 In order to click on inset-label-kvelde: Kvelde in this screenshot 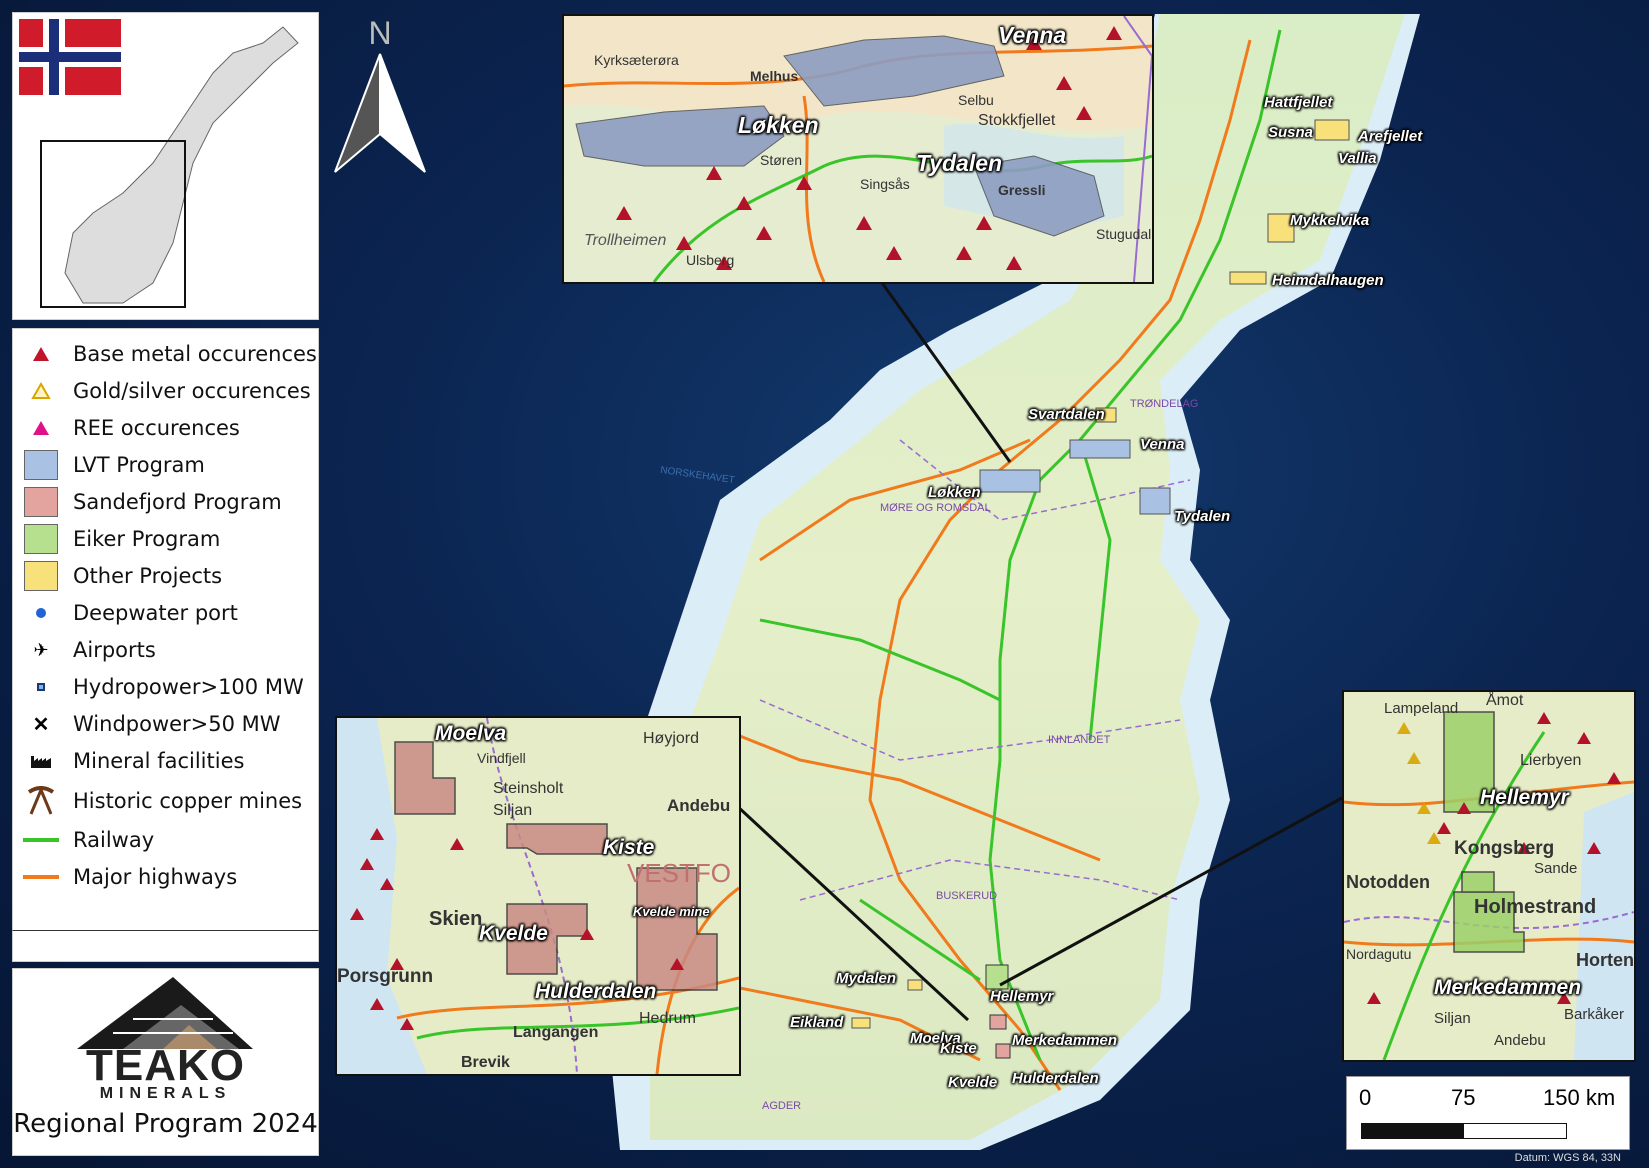, I will do `click(513, 933)`.